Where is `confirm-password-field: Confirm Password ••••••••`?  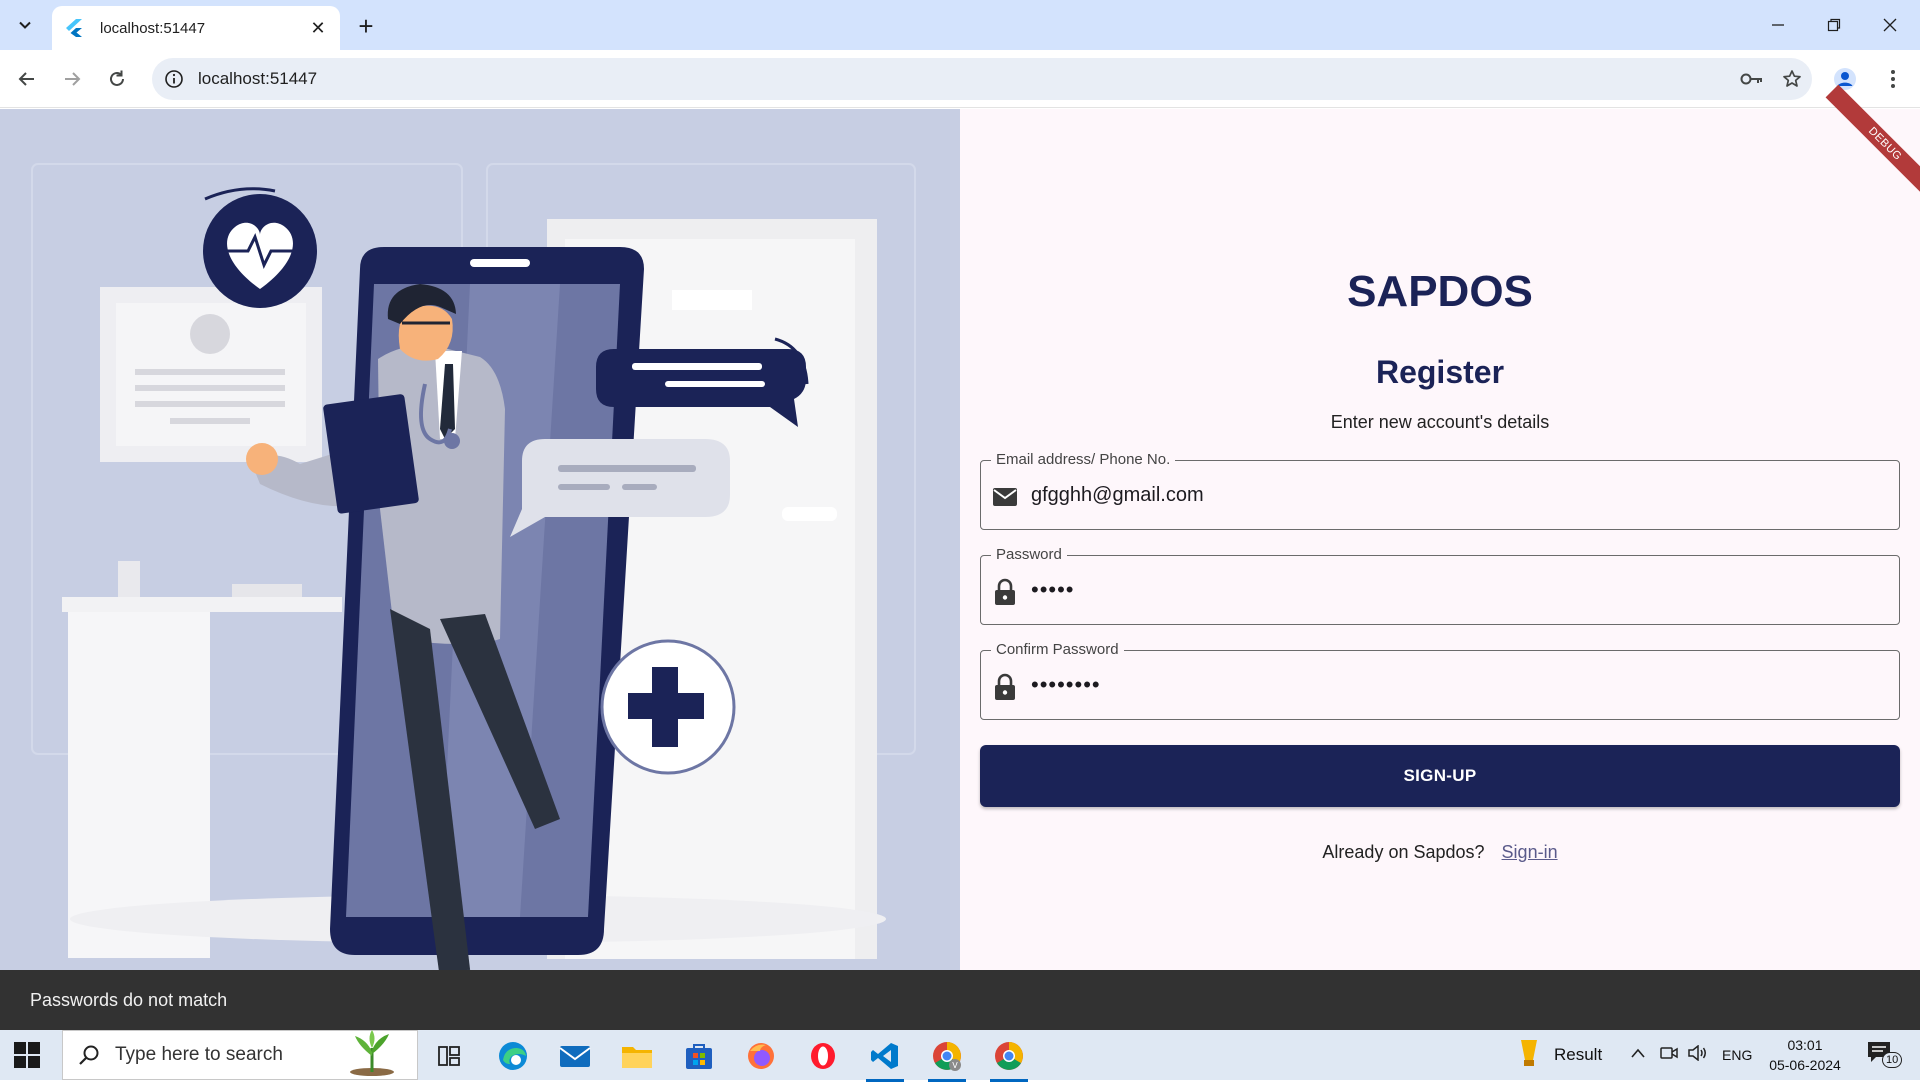 confirm-password-field: Confirm Password •••••••• is located at coordinates (1440, 680).